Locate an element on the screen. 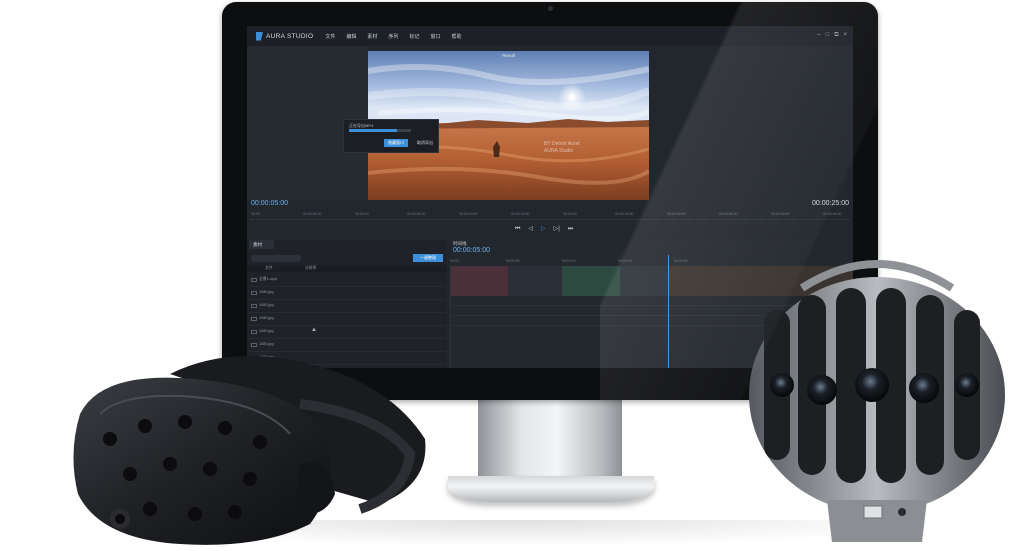 The width and height of the screenshot is (1028, 551). menu-marker: 标记 is located at coordinates (414, 36).